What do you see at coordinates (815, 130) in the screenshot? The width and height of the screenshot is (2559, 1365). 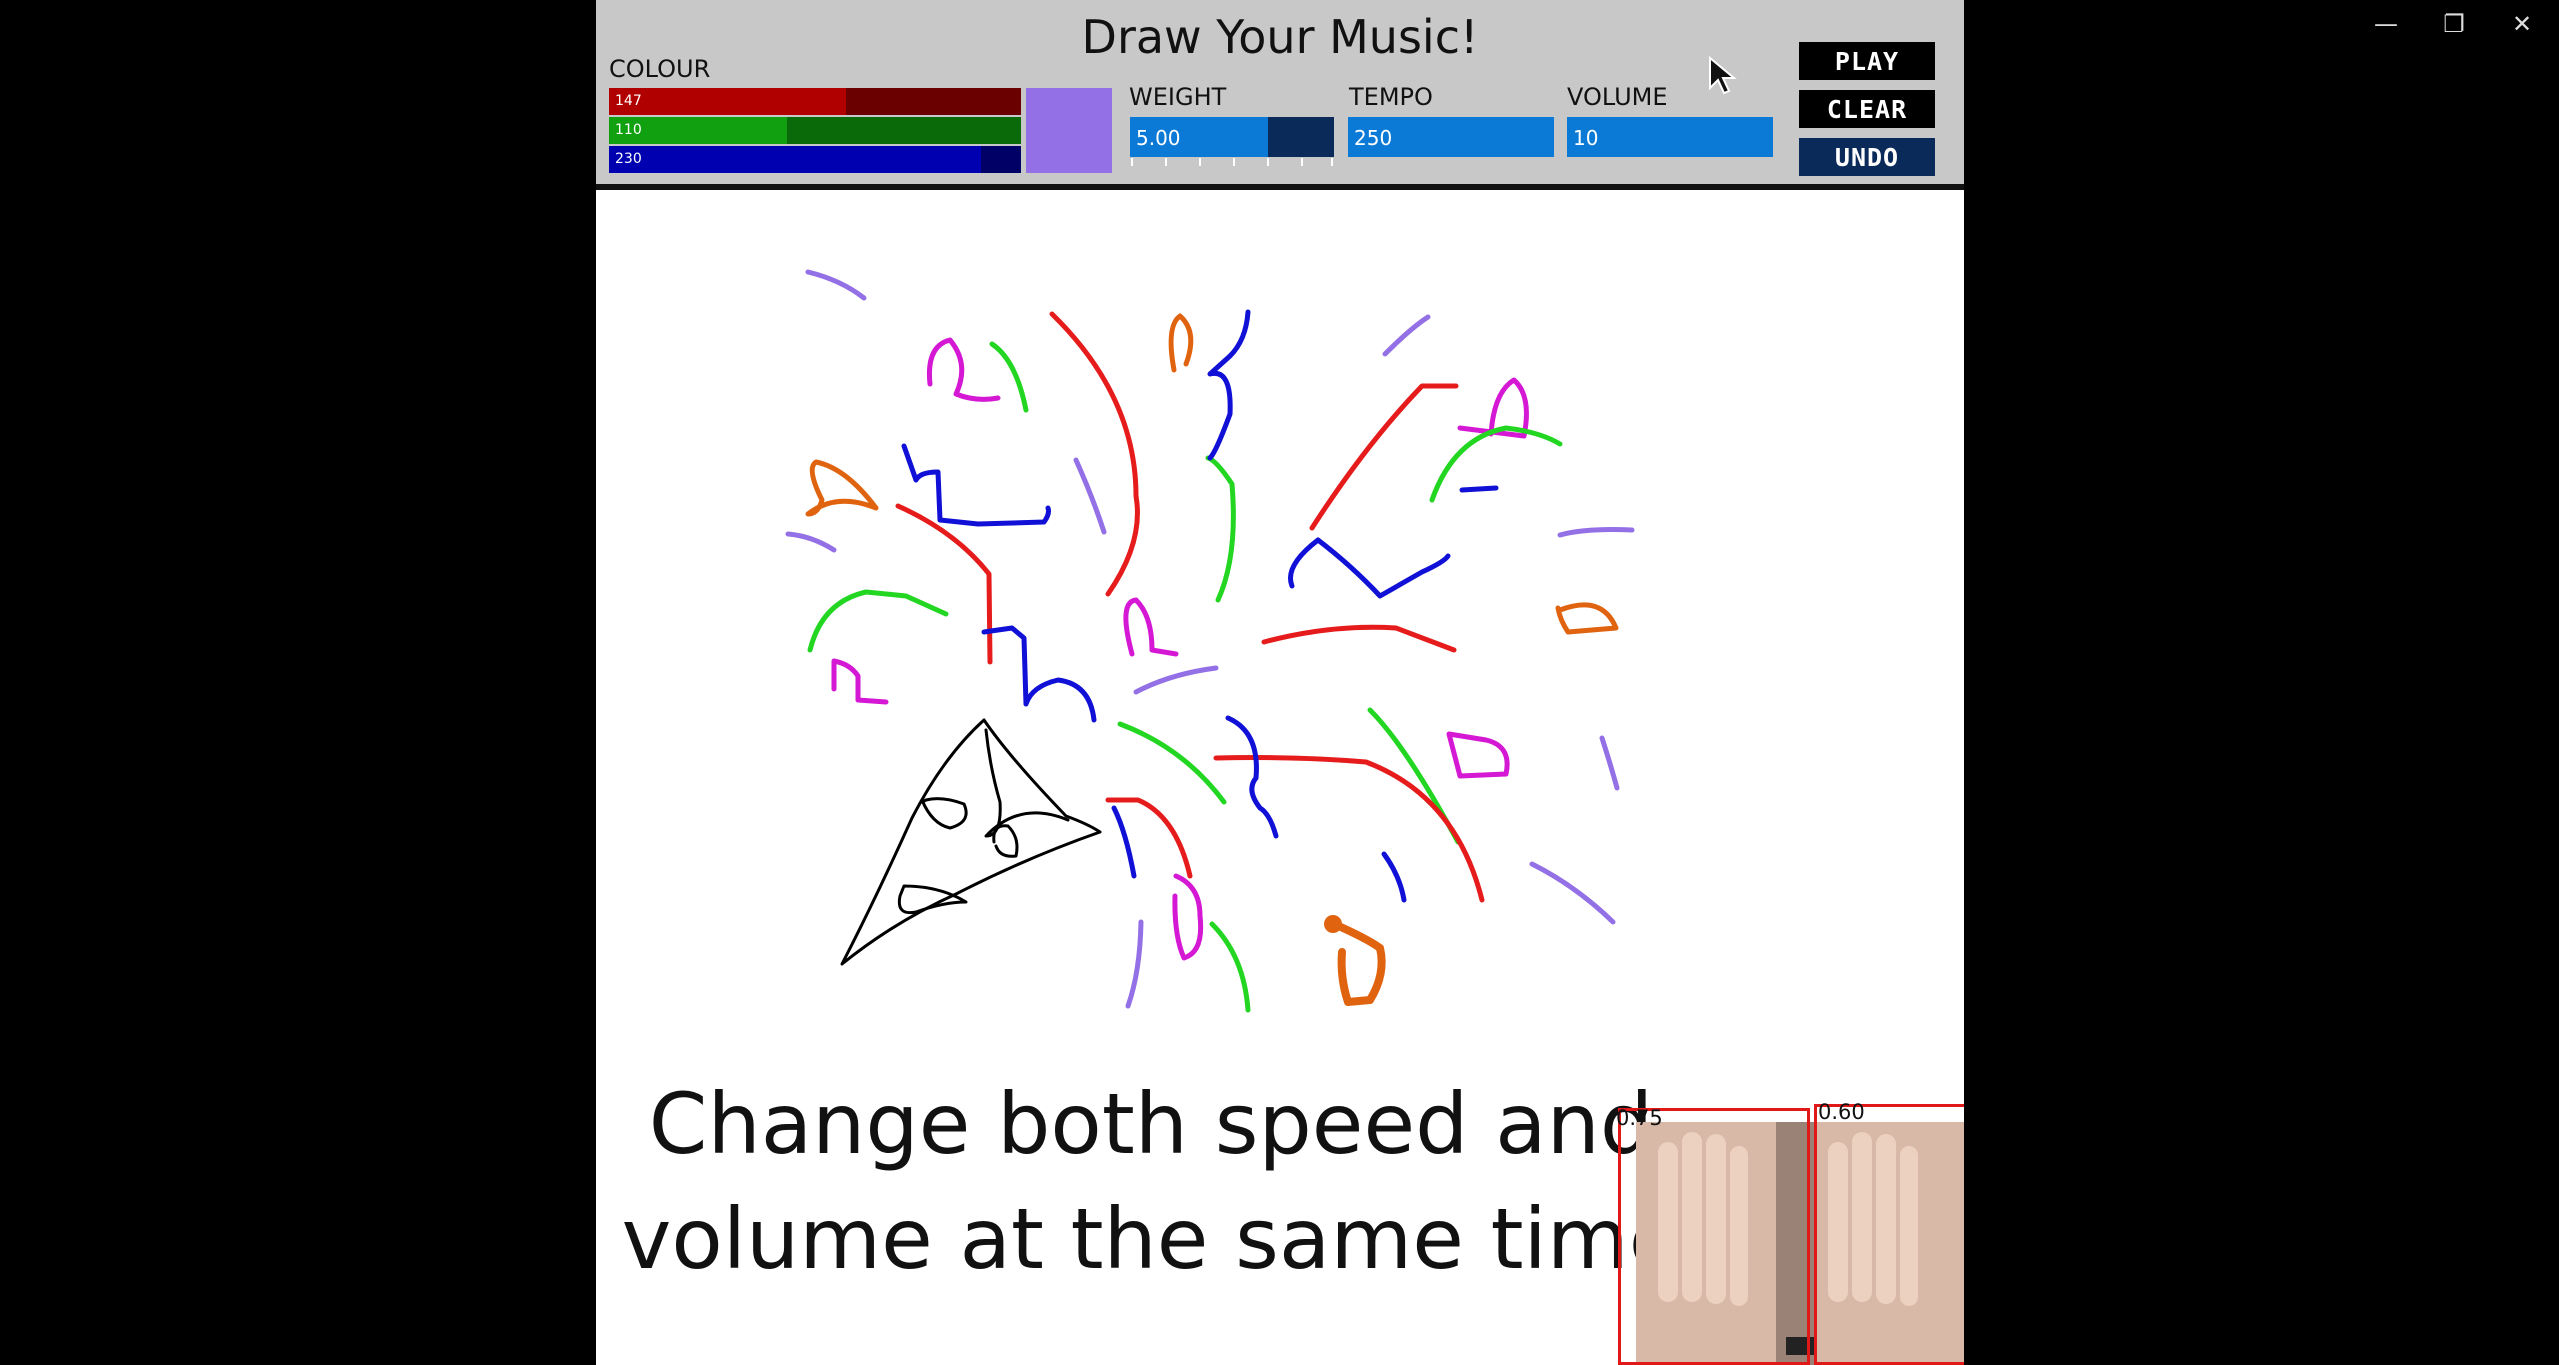 I see `green-slider: 110` at bounding box center [815, 130].